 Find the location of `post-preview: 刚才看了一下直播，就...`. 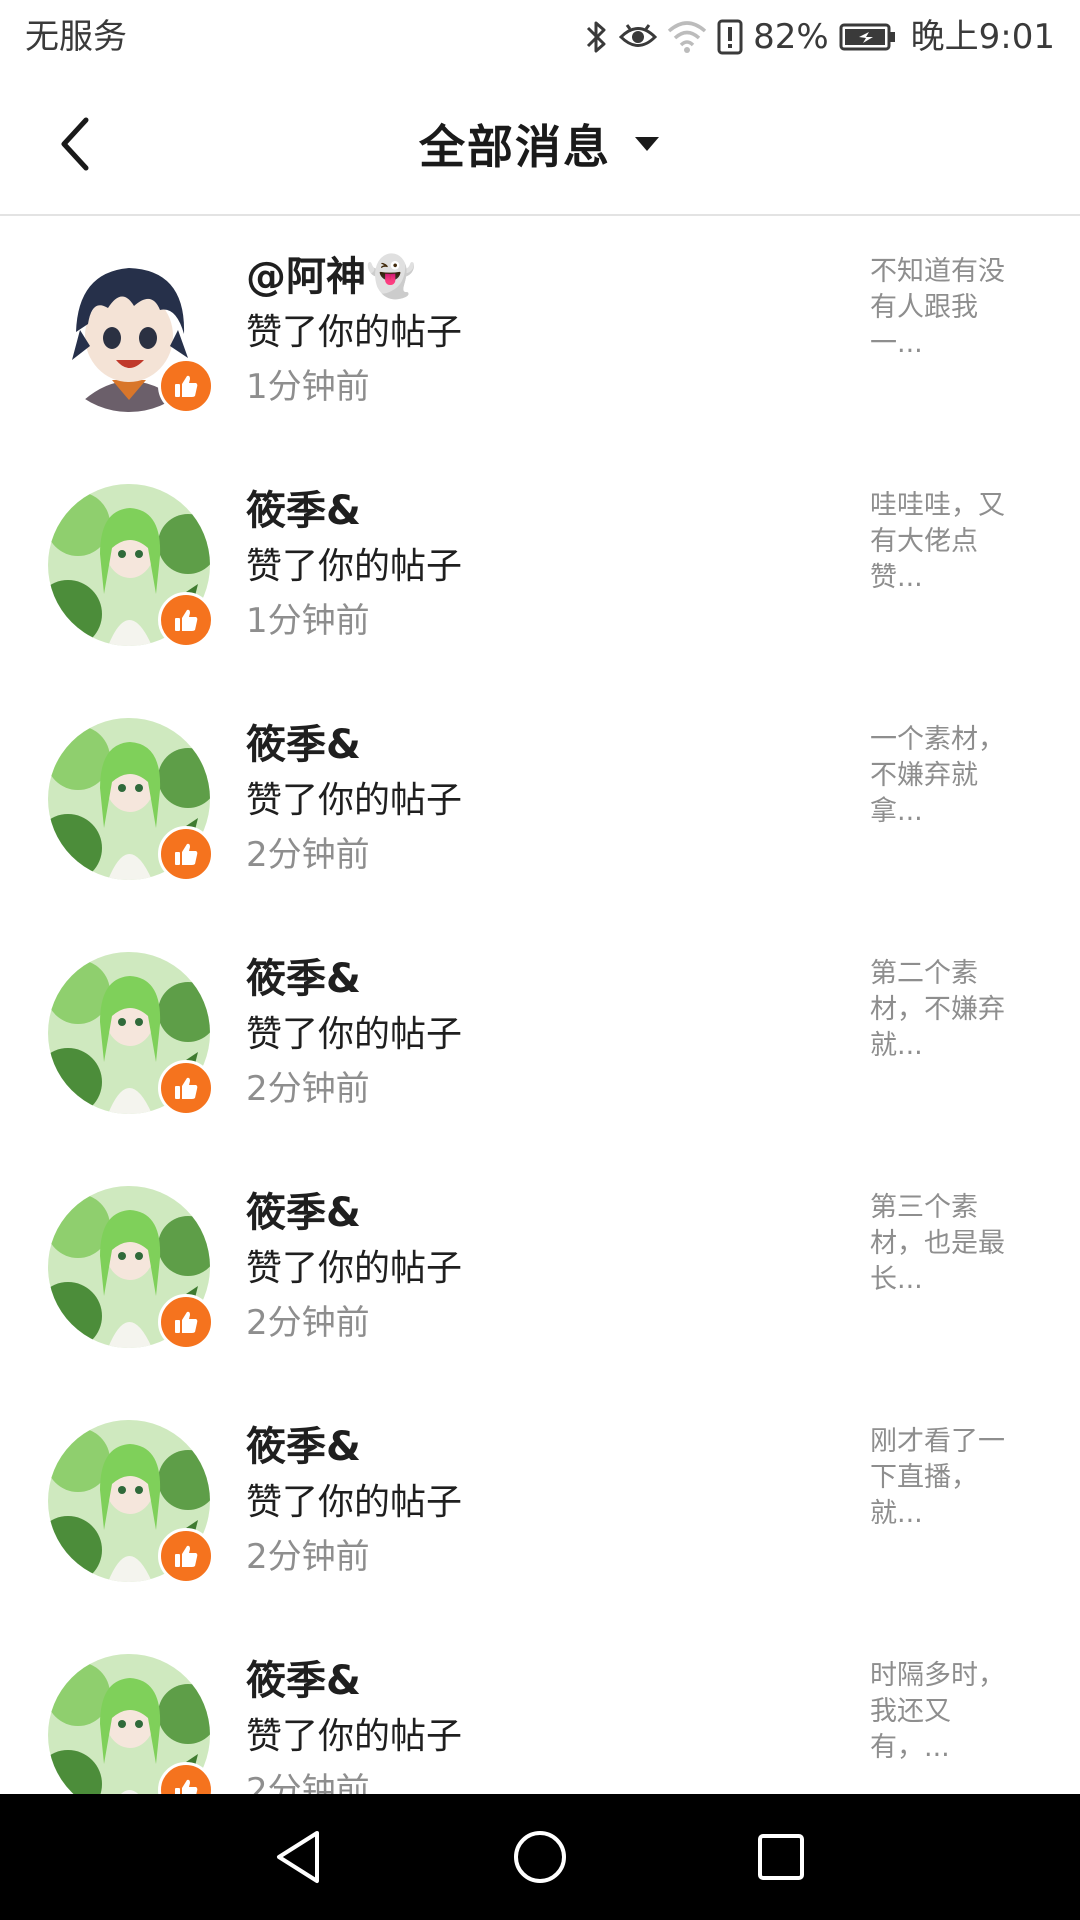

post-preview: 刚才看了一下直播，就... is located at coordinates (950, 1478).